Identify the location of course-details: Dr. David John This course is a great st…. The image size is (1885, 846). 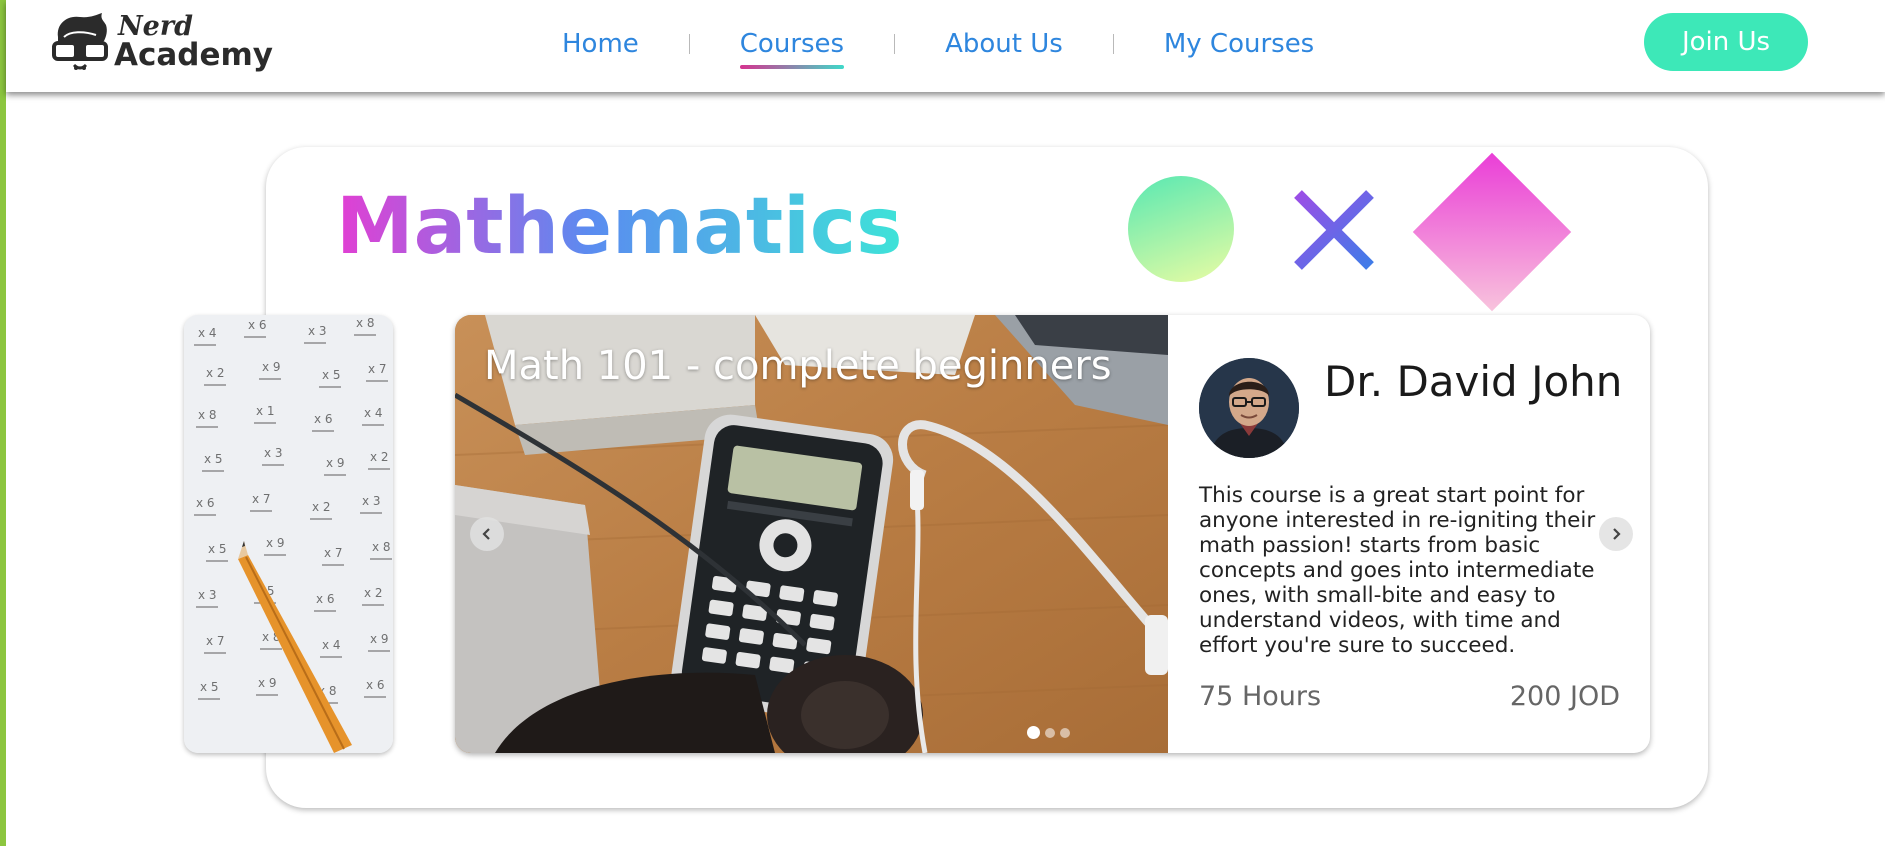
(1409, 534).